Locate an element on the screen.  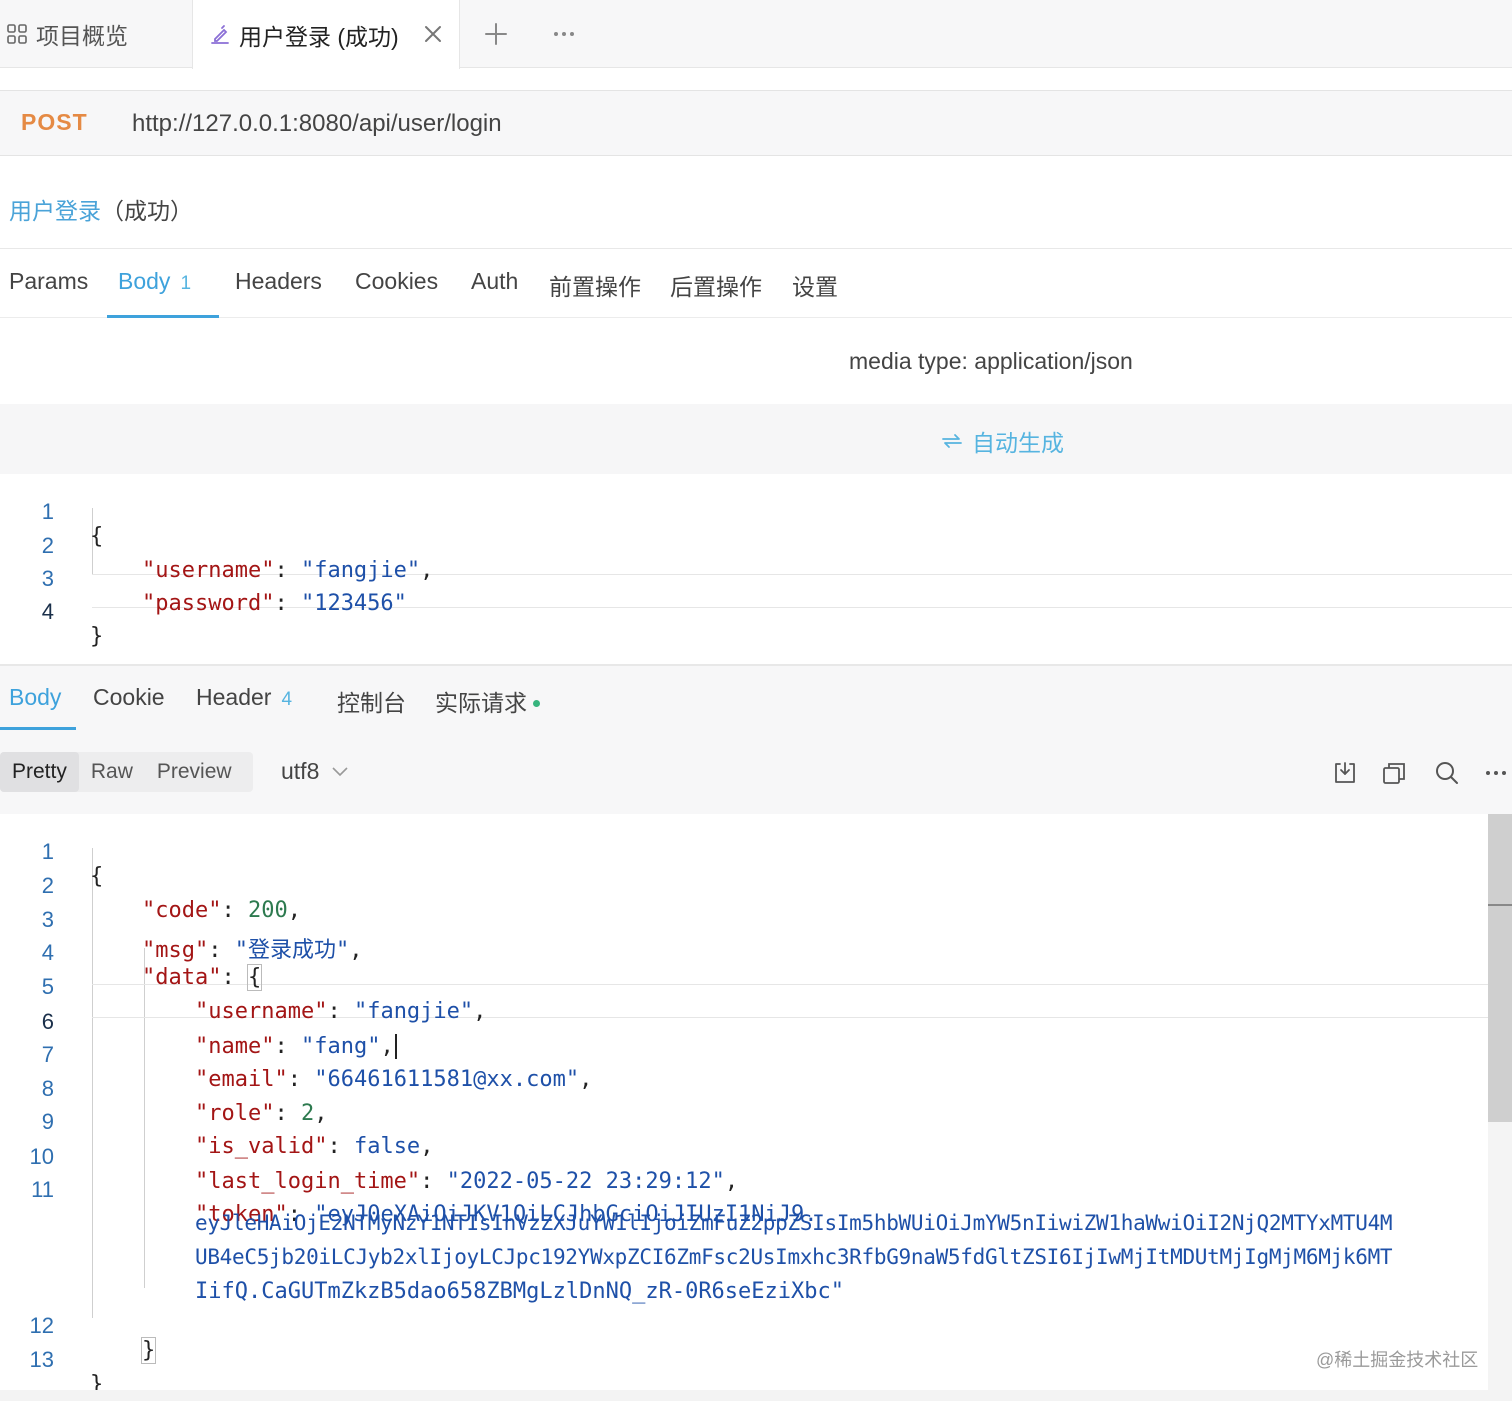
tab-response-header: Header 4 is located at coordinates (244, 697).